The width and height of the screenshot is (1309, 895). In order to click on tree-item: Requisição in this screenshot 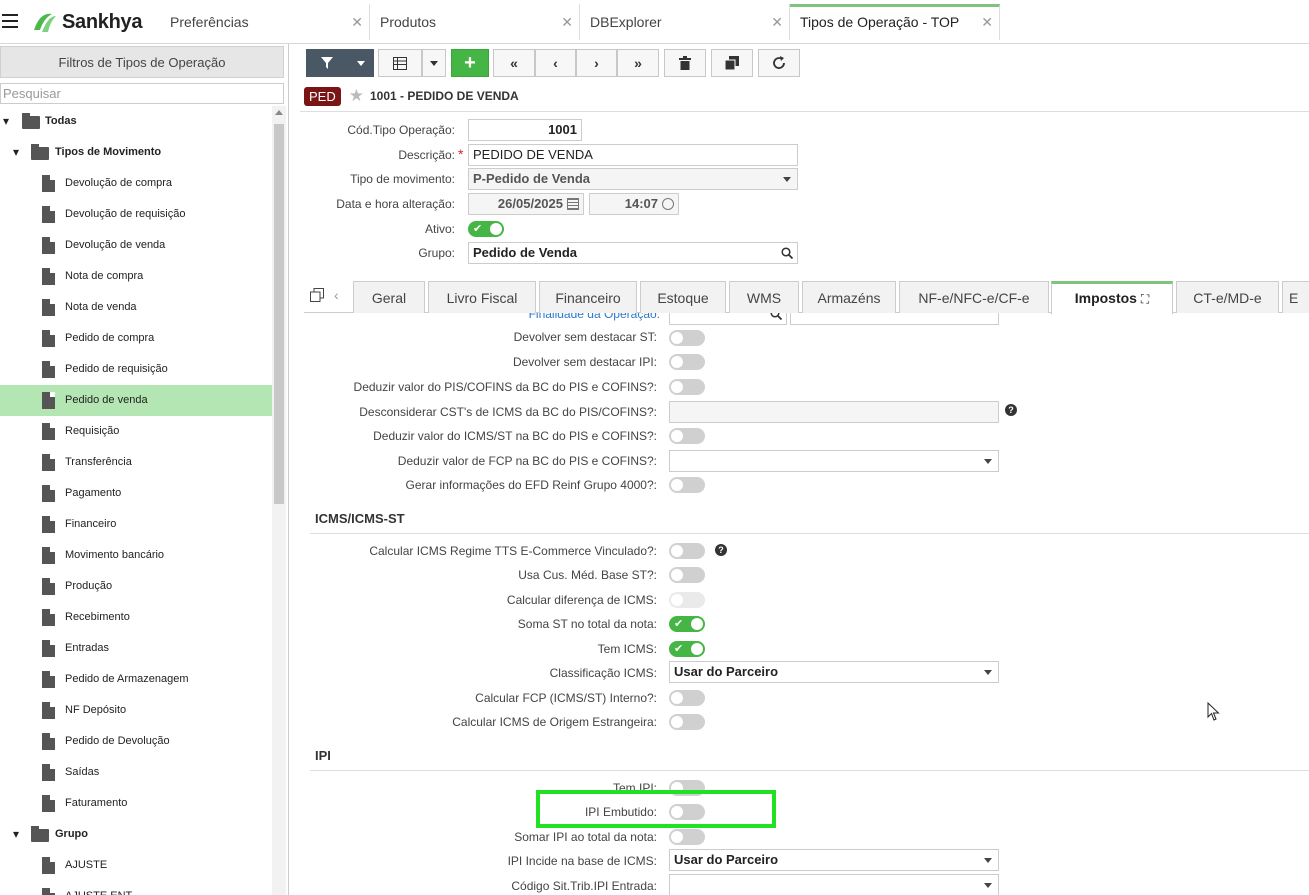, I will do `click(136, 431)`.